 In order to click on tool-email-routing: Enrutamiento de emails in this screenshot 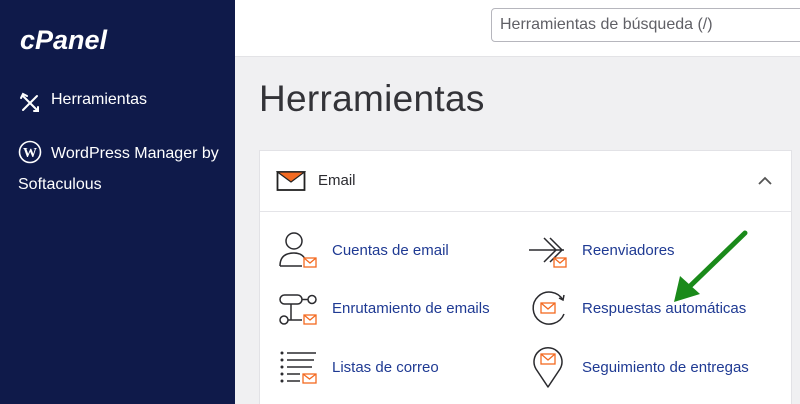, I will do `click(383, 308)`.